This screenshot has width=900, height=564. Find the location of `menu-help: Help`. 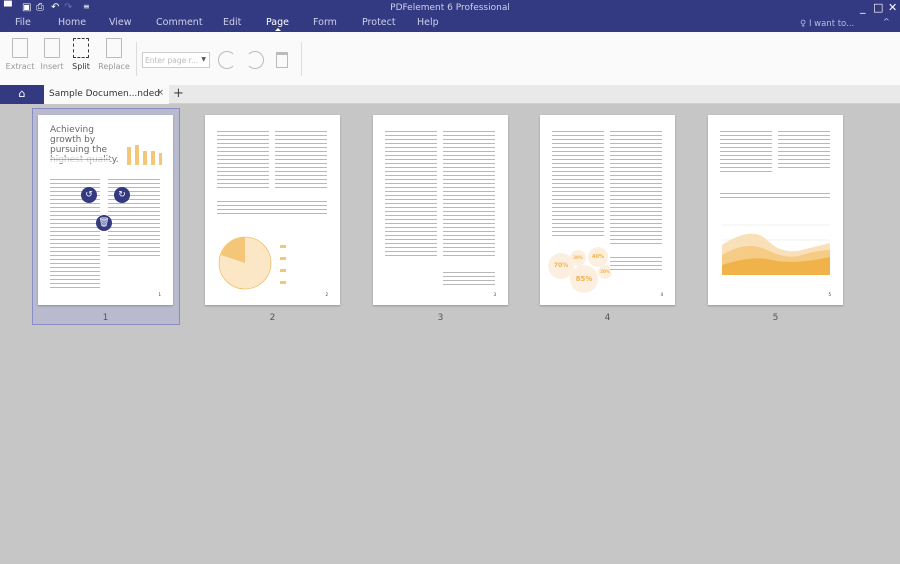

menu-help: Help is located at coordinates (428, 22).